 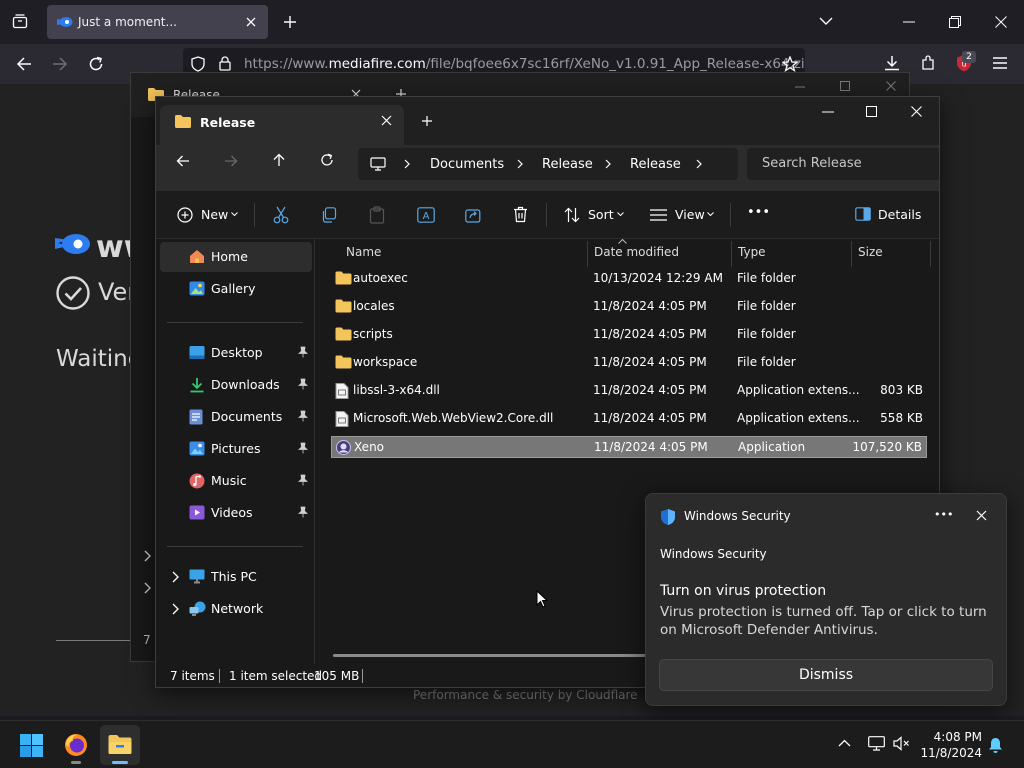 What do you see at coordinates (752, 252) in the screenshot?
I see `column-header-type: Type` at bounding box center [752, 252].